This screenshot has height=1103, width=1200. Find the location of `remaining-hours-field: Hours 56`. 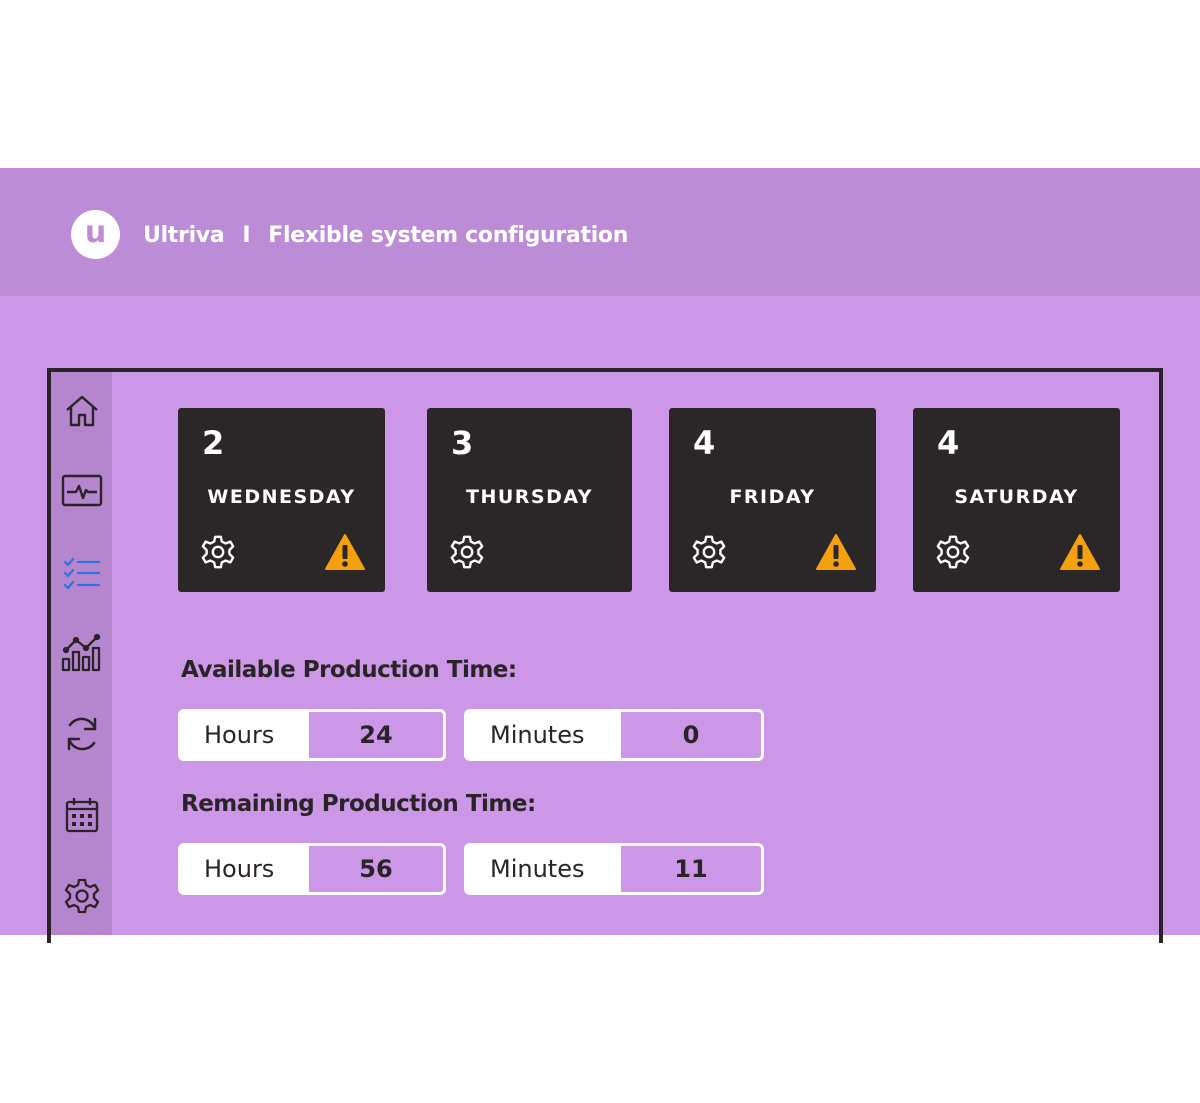

remaining-hours-field: Hours 56 is located at coordinates (312, 869).